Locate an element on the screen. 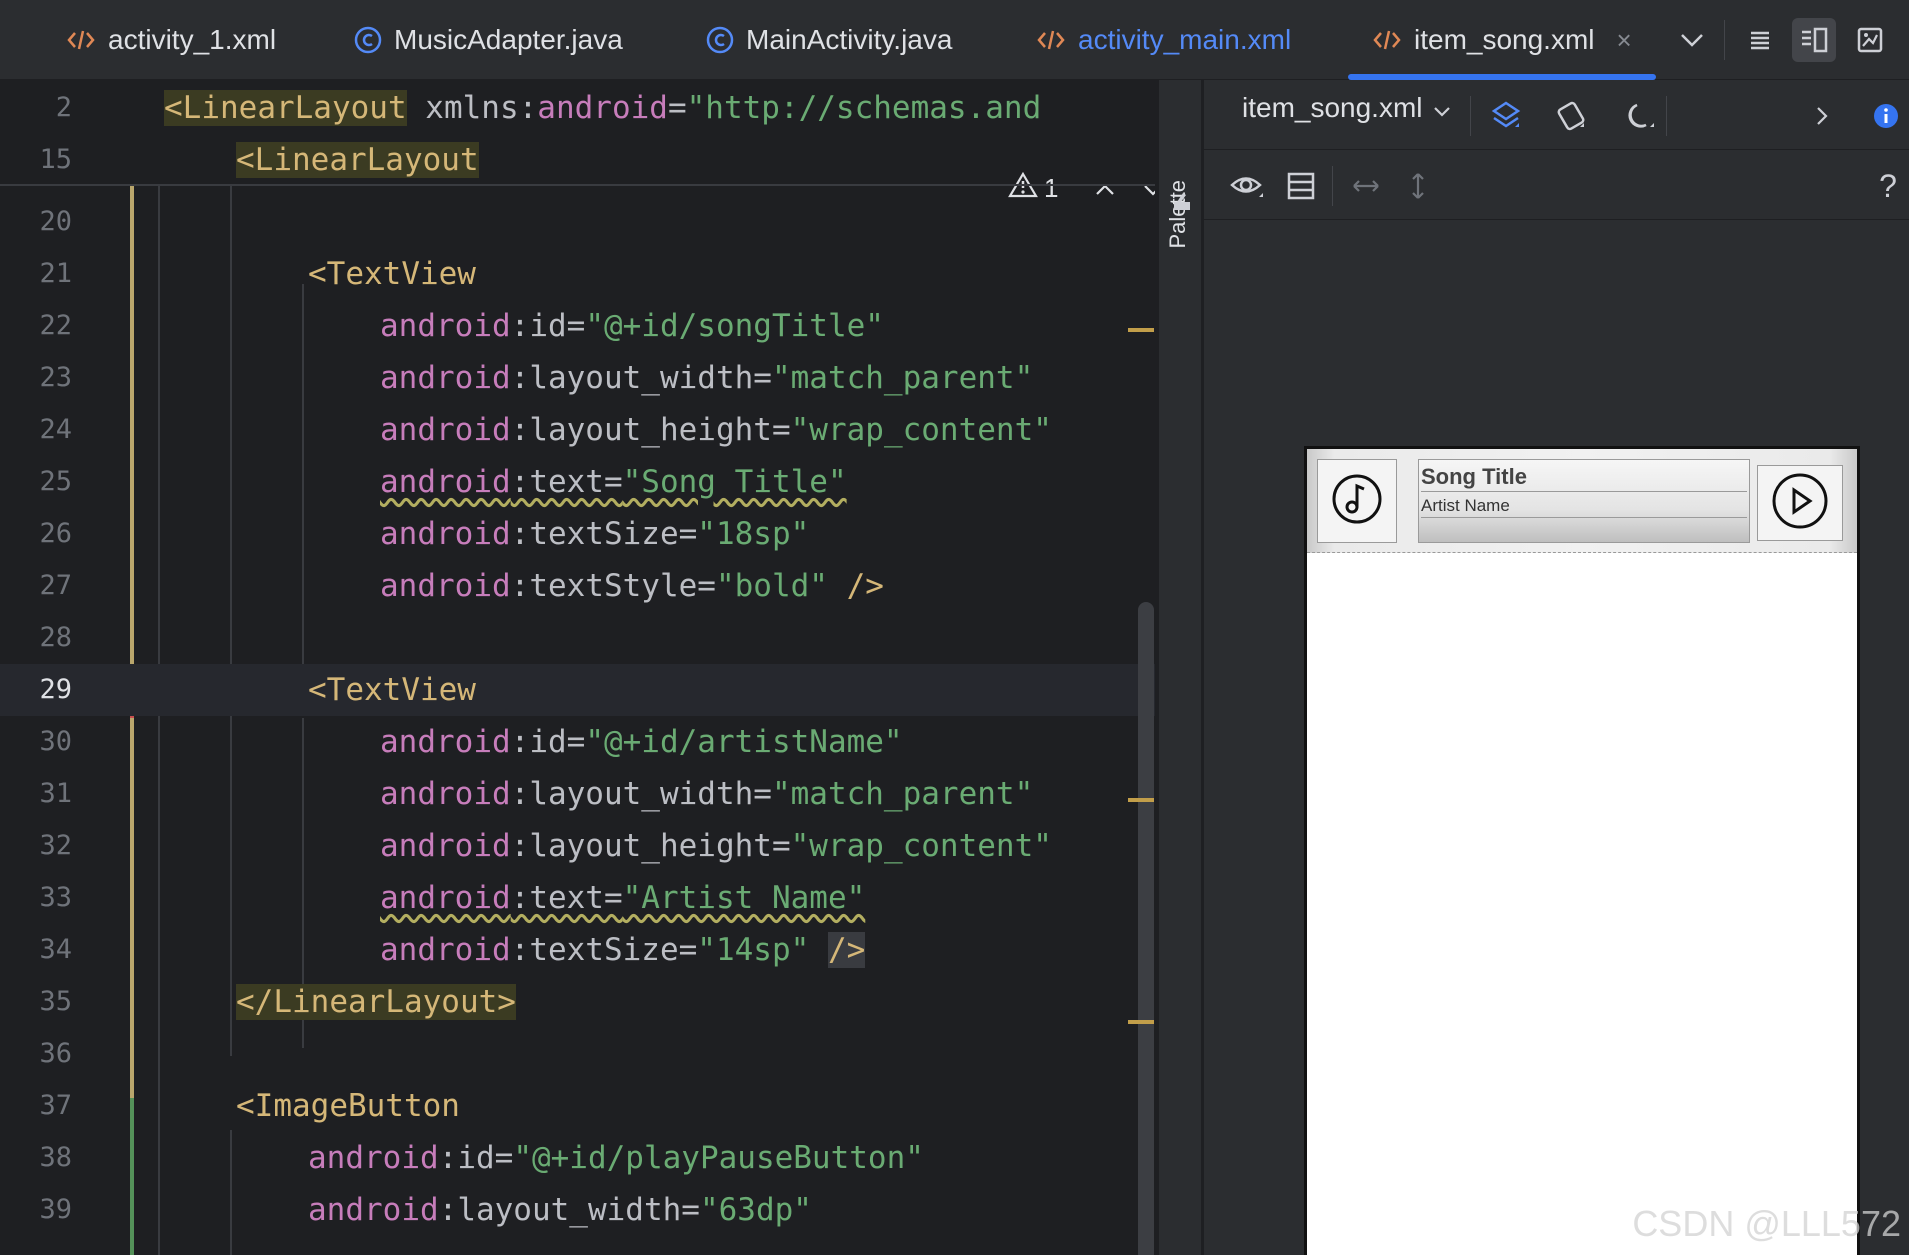  code-text-hardcoded-warning: android:text="Artist Name" is located at coordinates (623, 898).